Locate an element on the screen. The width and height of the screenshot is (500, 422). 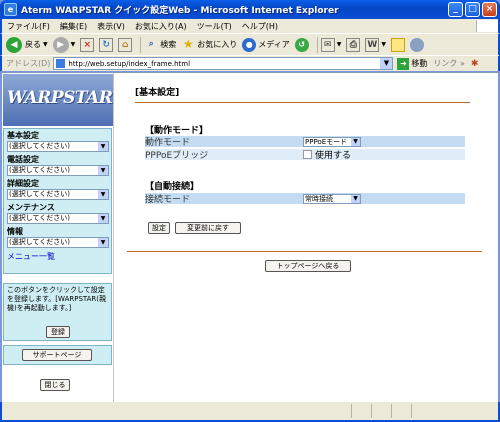
operation-mode-row: 動作モード PPPoEモード ▼ is located at coordinates (305, 142).